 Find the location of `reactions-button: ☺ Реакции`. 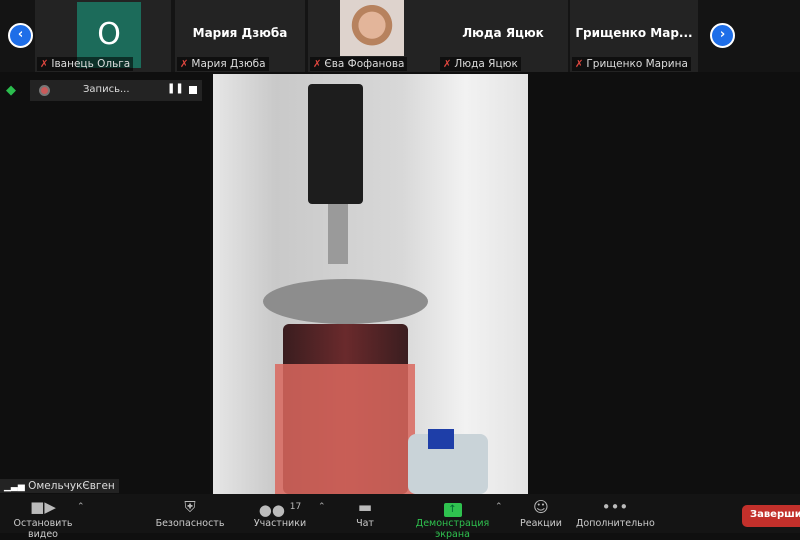

reactions-button: ☺ Реакции is located at coordinates (541, 512).